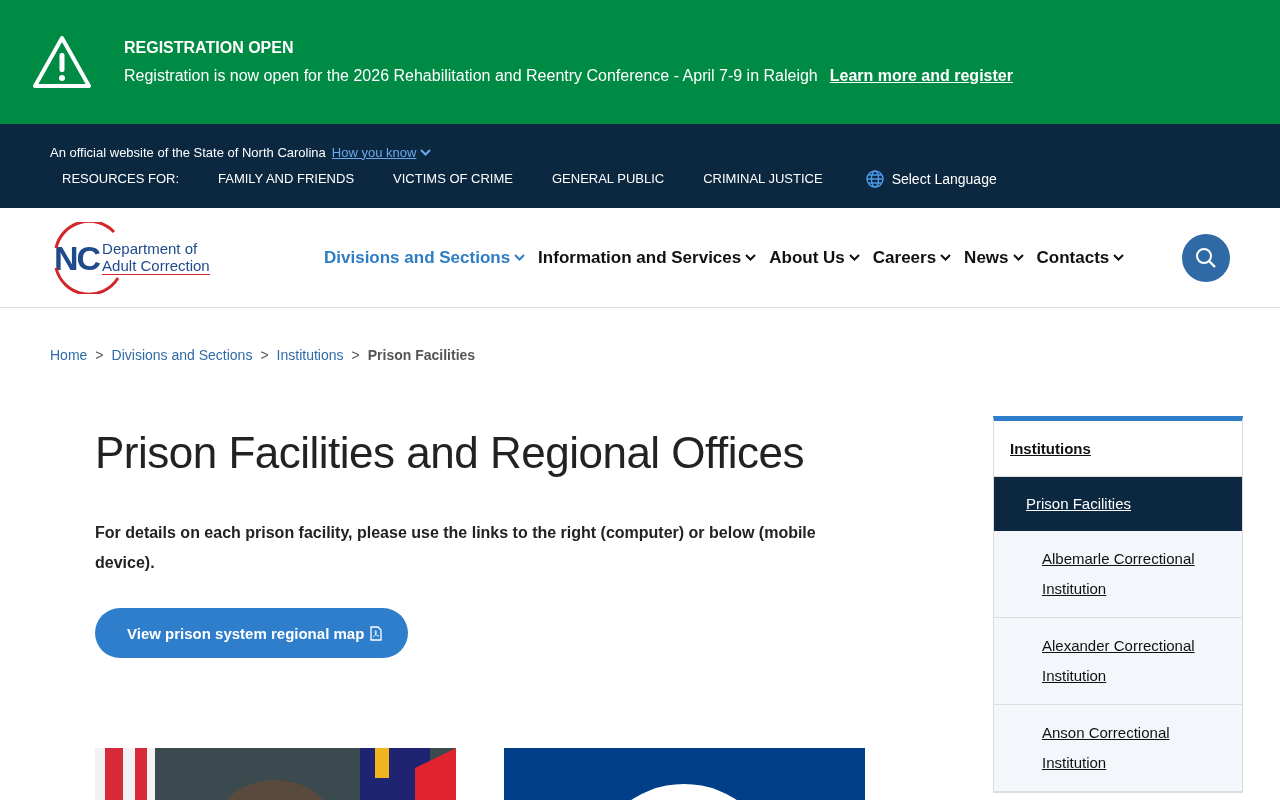 Image resolution: width=1280 pixels, height=800 pixels. What do you see at coordinates (1118, 748) in the screenshot?
I see `side-nav-subitem: Anson Correctional Institution` at bounding box center [1118, 748].